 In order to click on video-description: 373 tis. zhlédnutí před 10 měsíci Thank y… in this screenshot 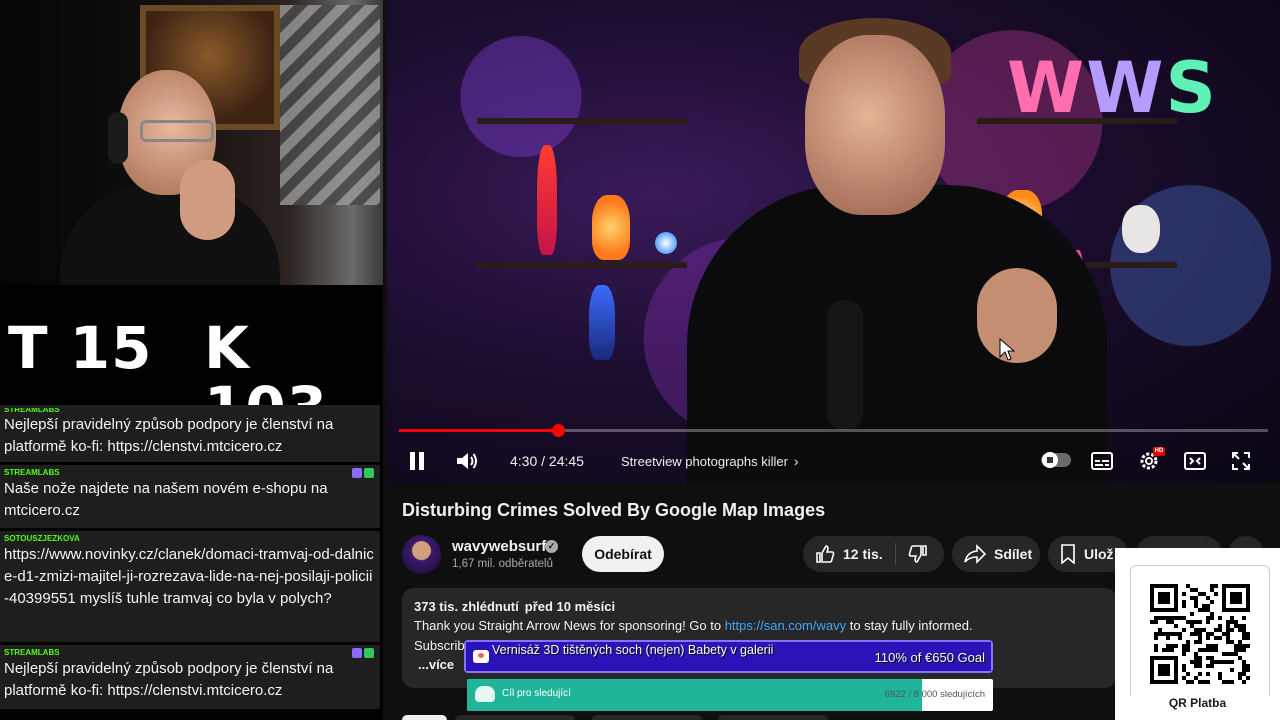, I will do `click(759, 638)`.